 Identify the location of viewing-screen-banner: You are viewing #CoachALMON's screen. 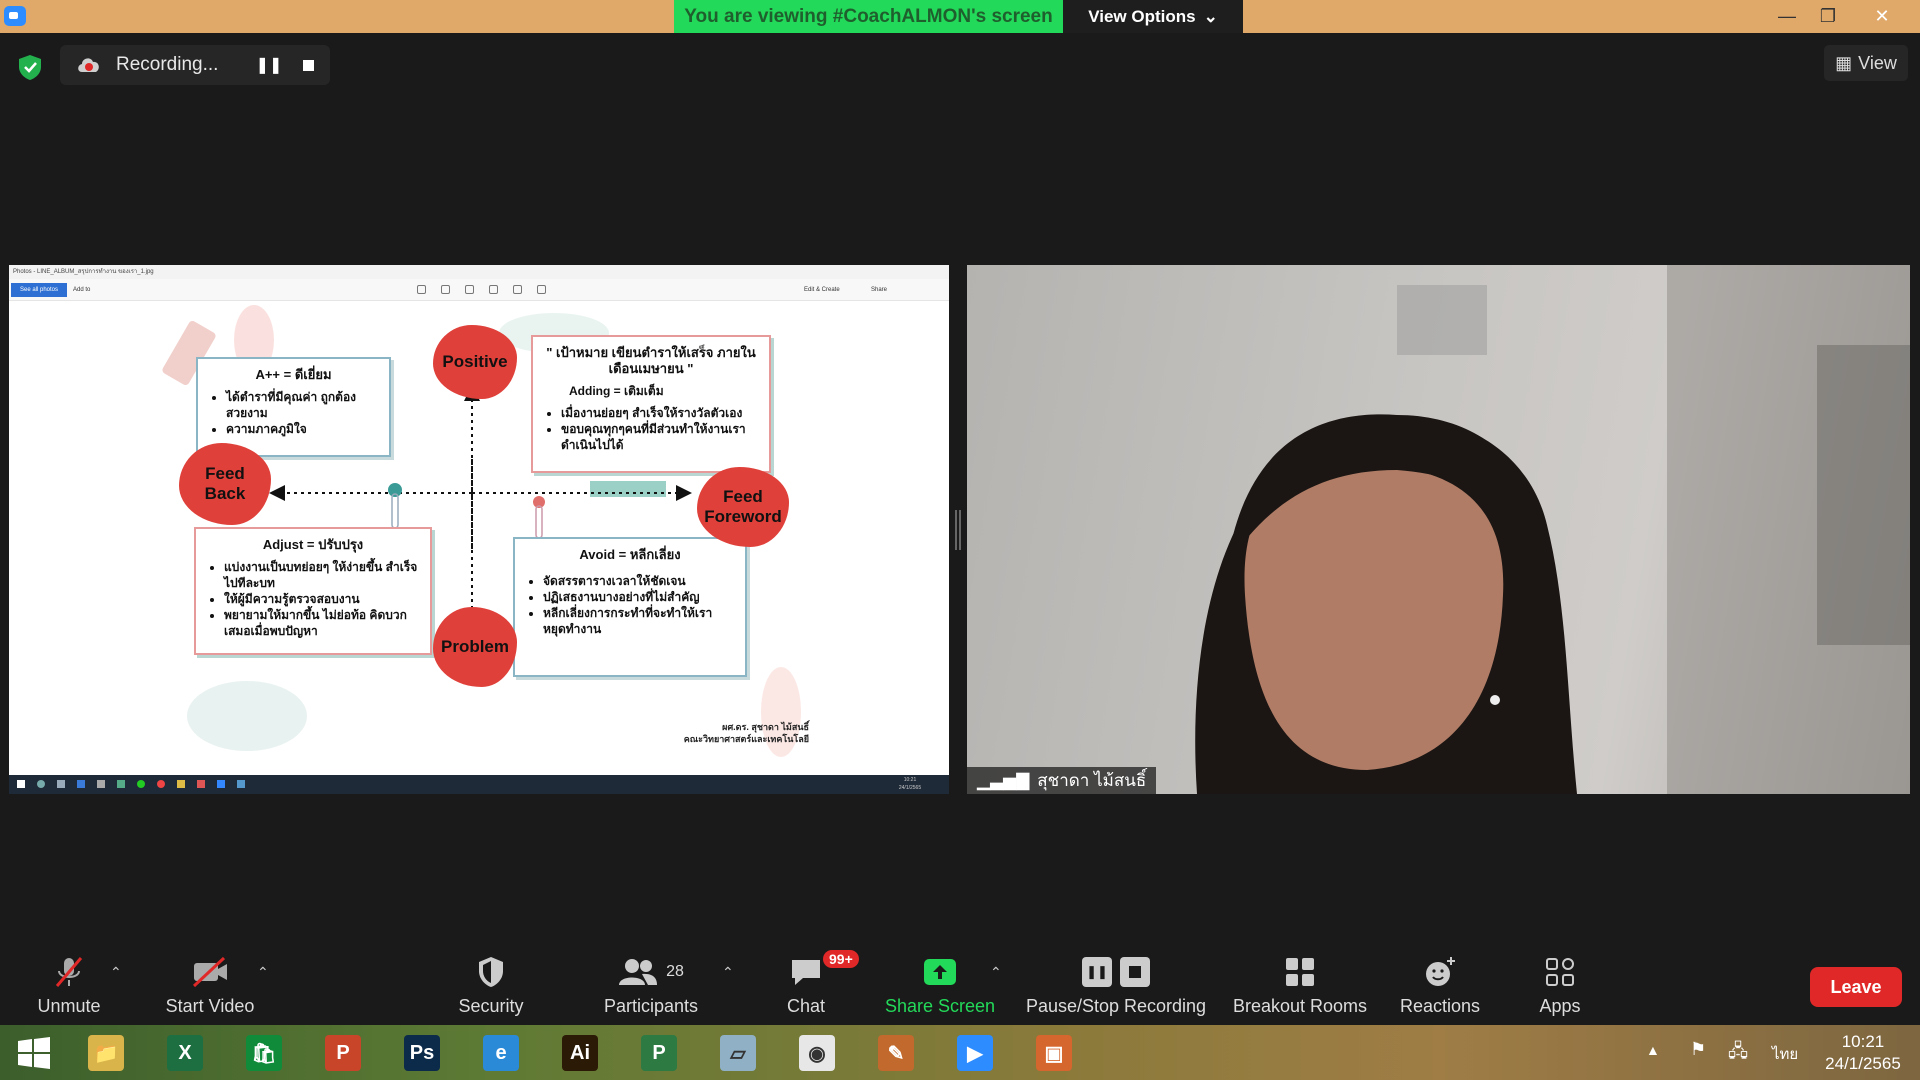
(868, 16).